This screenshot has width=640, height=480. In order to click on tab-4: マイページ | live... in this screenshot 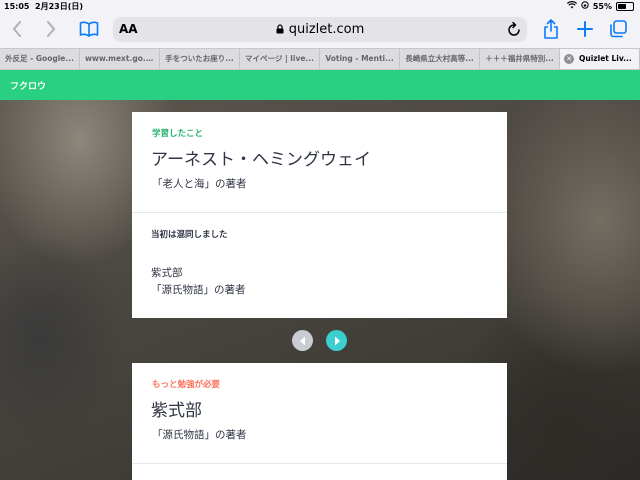, I will do `click(280, 59)`.